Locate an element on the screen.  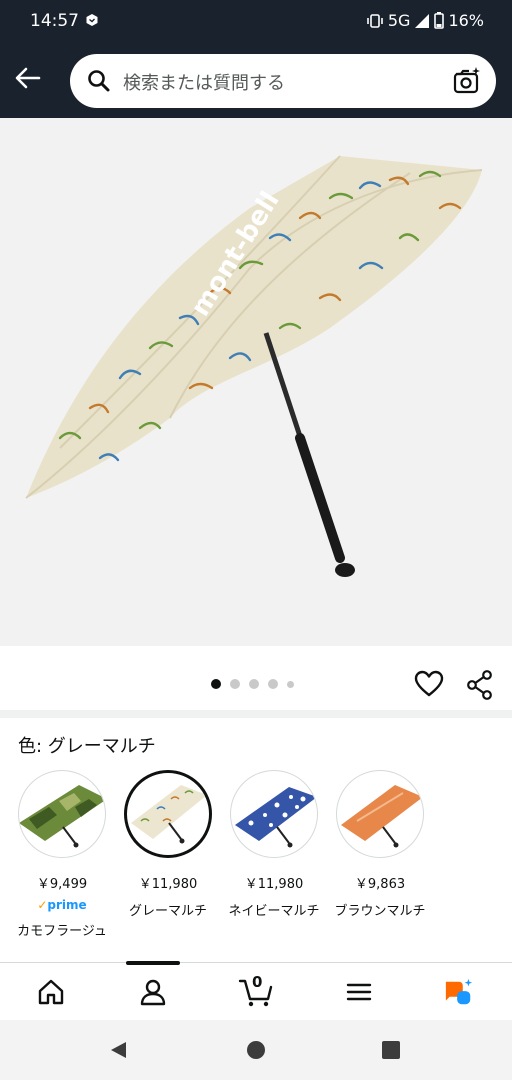
color-swatch-gray-multi: ￥11,980 グレーマルチ is located at coordinates (168, 844).